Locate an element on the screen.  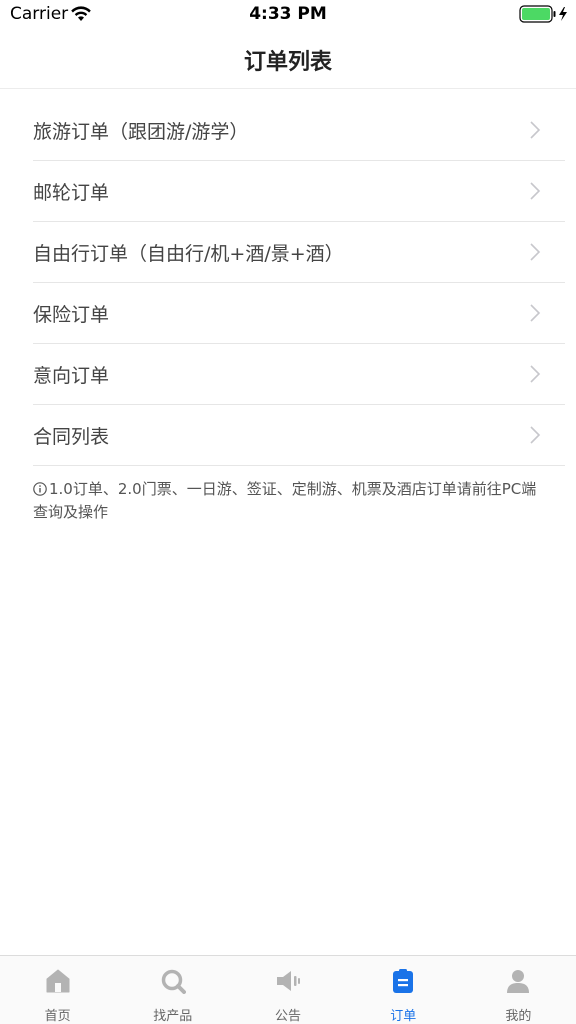
list-item-label: 保险订单 is located at coordinates (71, 315).